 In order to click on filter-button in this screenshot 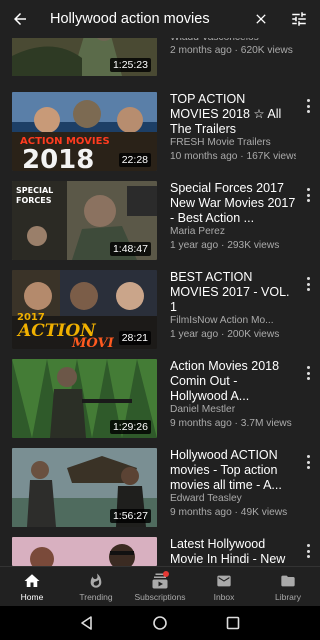, I will do `click(299, 19)`.